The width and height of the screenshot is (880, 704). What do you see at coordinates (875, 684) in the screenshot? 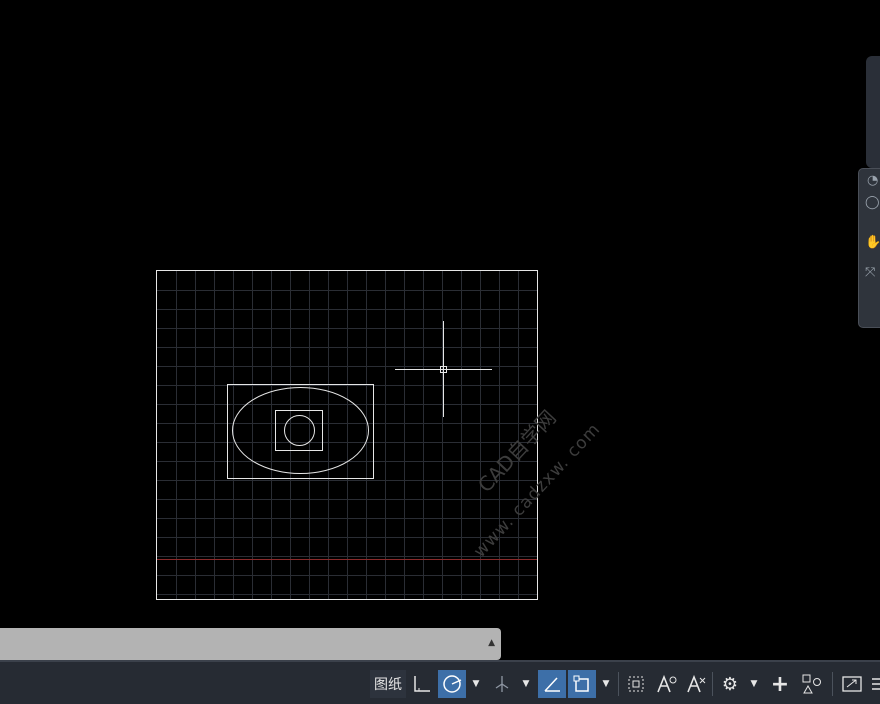
I see `customize-menu-icon` at bounding box center [875, 684].